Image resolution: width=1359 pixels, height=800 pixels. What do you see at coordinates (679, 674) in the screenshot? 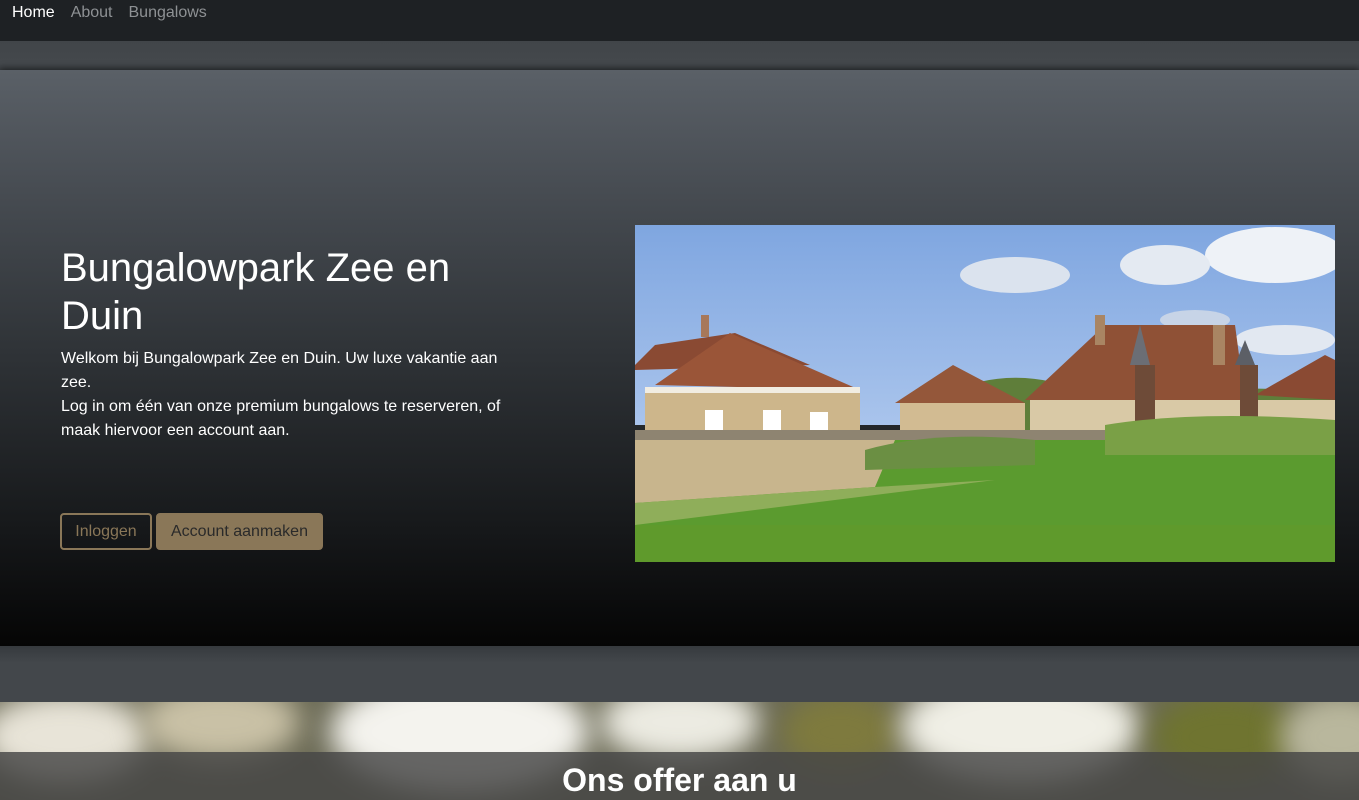
I see `bottom-band` at bounding box center [679, 674].